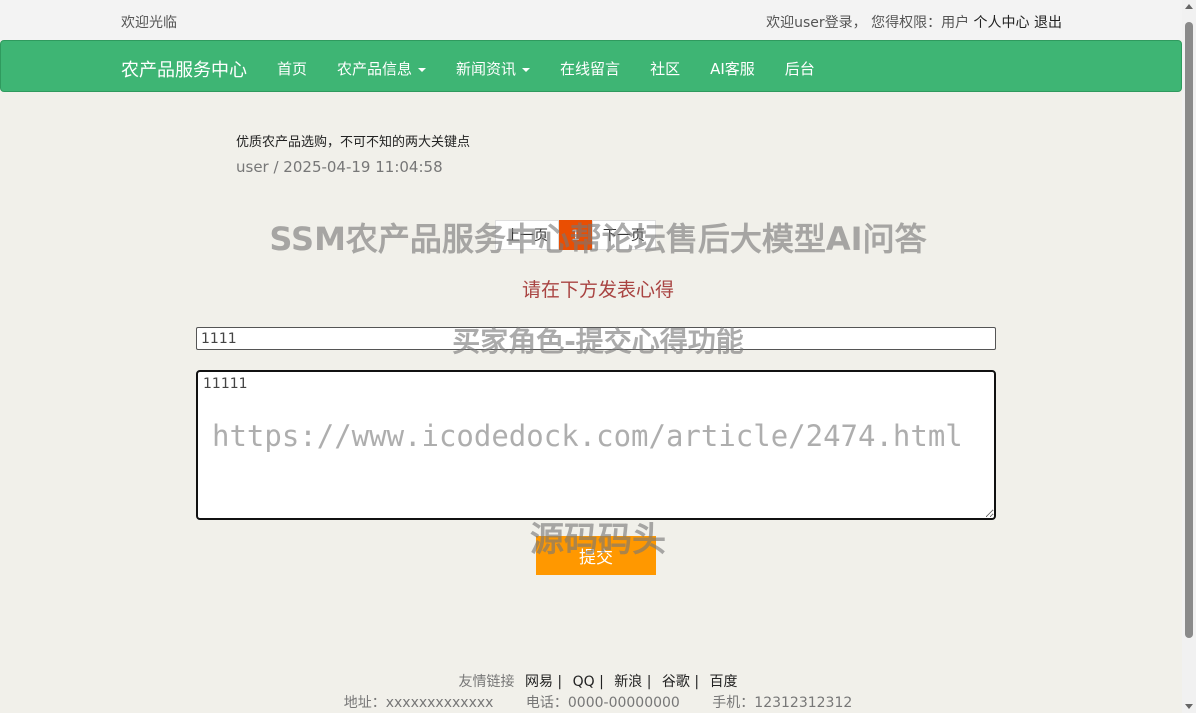 The width and height of the screenshot is (1196, 713). I want to click on profile-link: 个人中心, so click(1002, 23).